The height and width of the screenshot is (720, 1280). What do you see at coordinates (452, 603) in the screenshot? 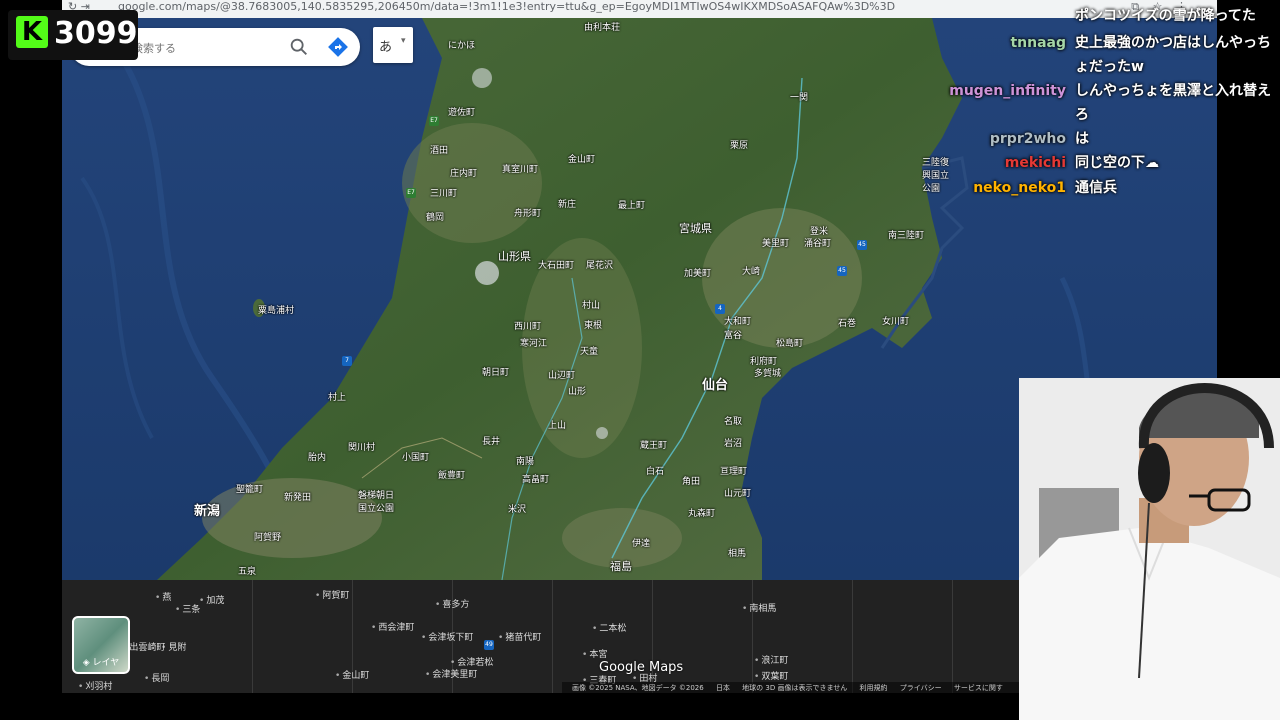
I see `strip-label-kitakata: 喜多方` at bounding box center [452, 603].